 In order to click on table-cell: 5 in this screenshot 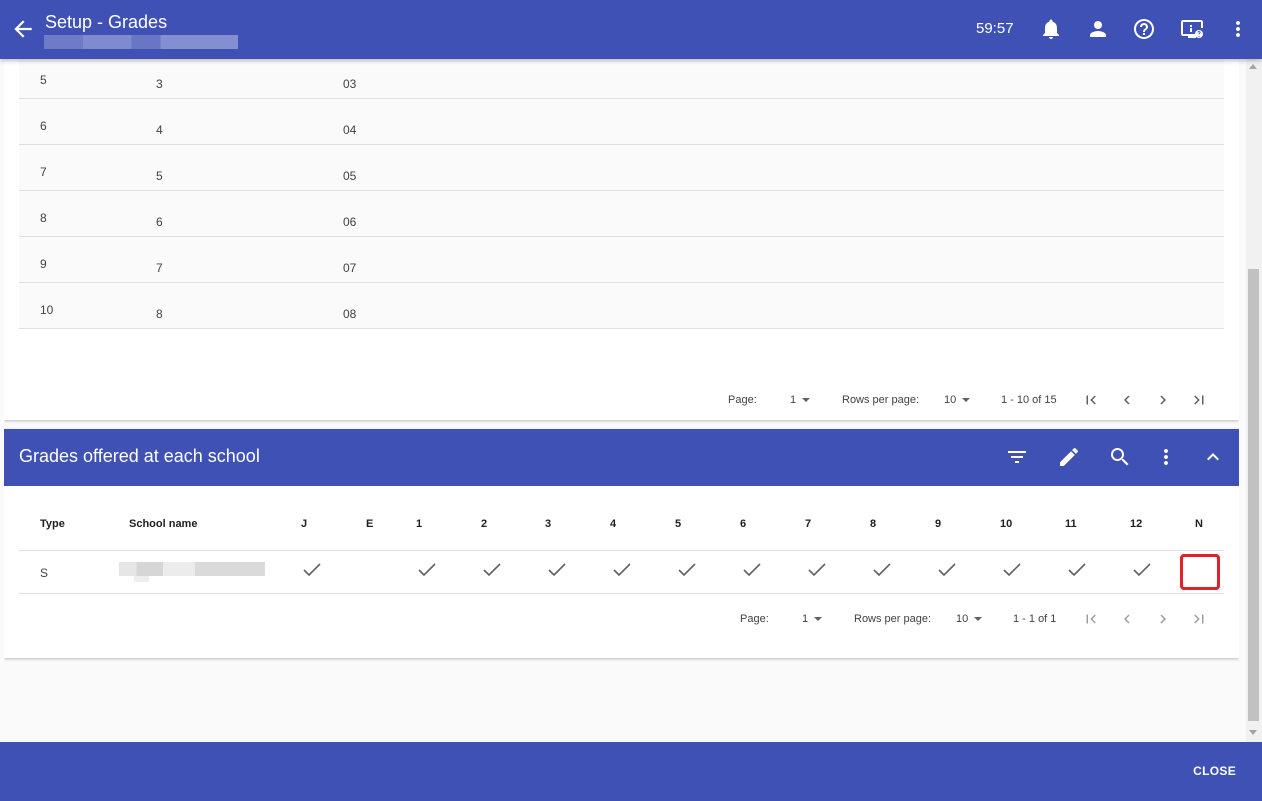, I will do `click(159, 176)`.